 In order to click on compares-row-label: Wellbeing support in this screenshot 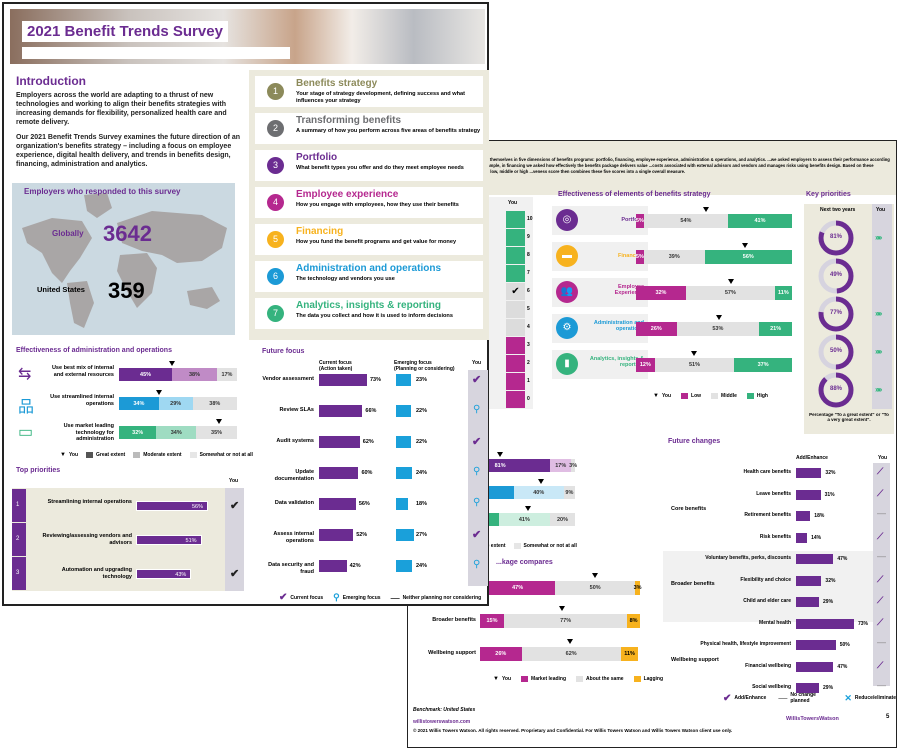, I will do `click(452, 653)`.